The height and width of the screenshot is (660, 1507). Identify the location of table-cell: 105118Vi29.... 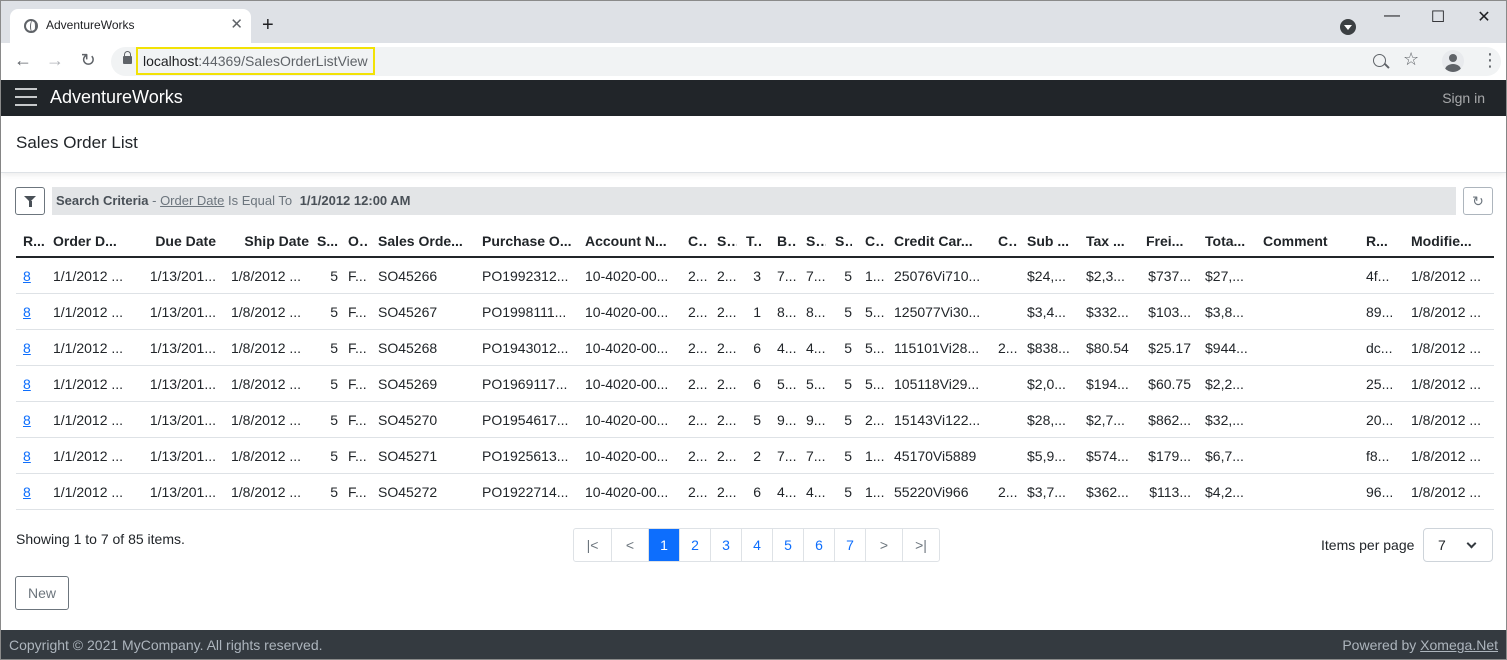
(937, 384).